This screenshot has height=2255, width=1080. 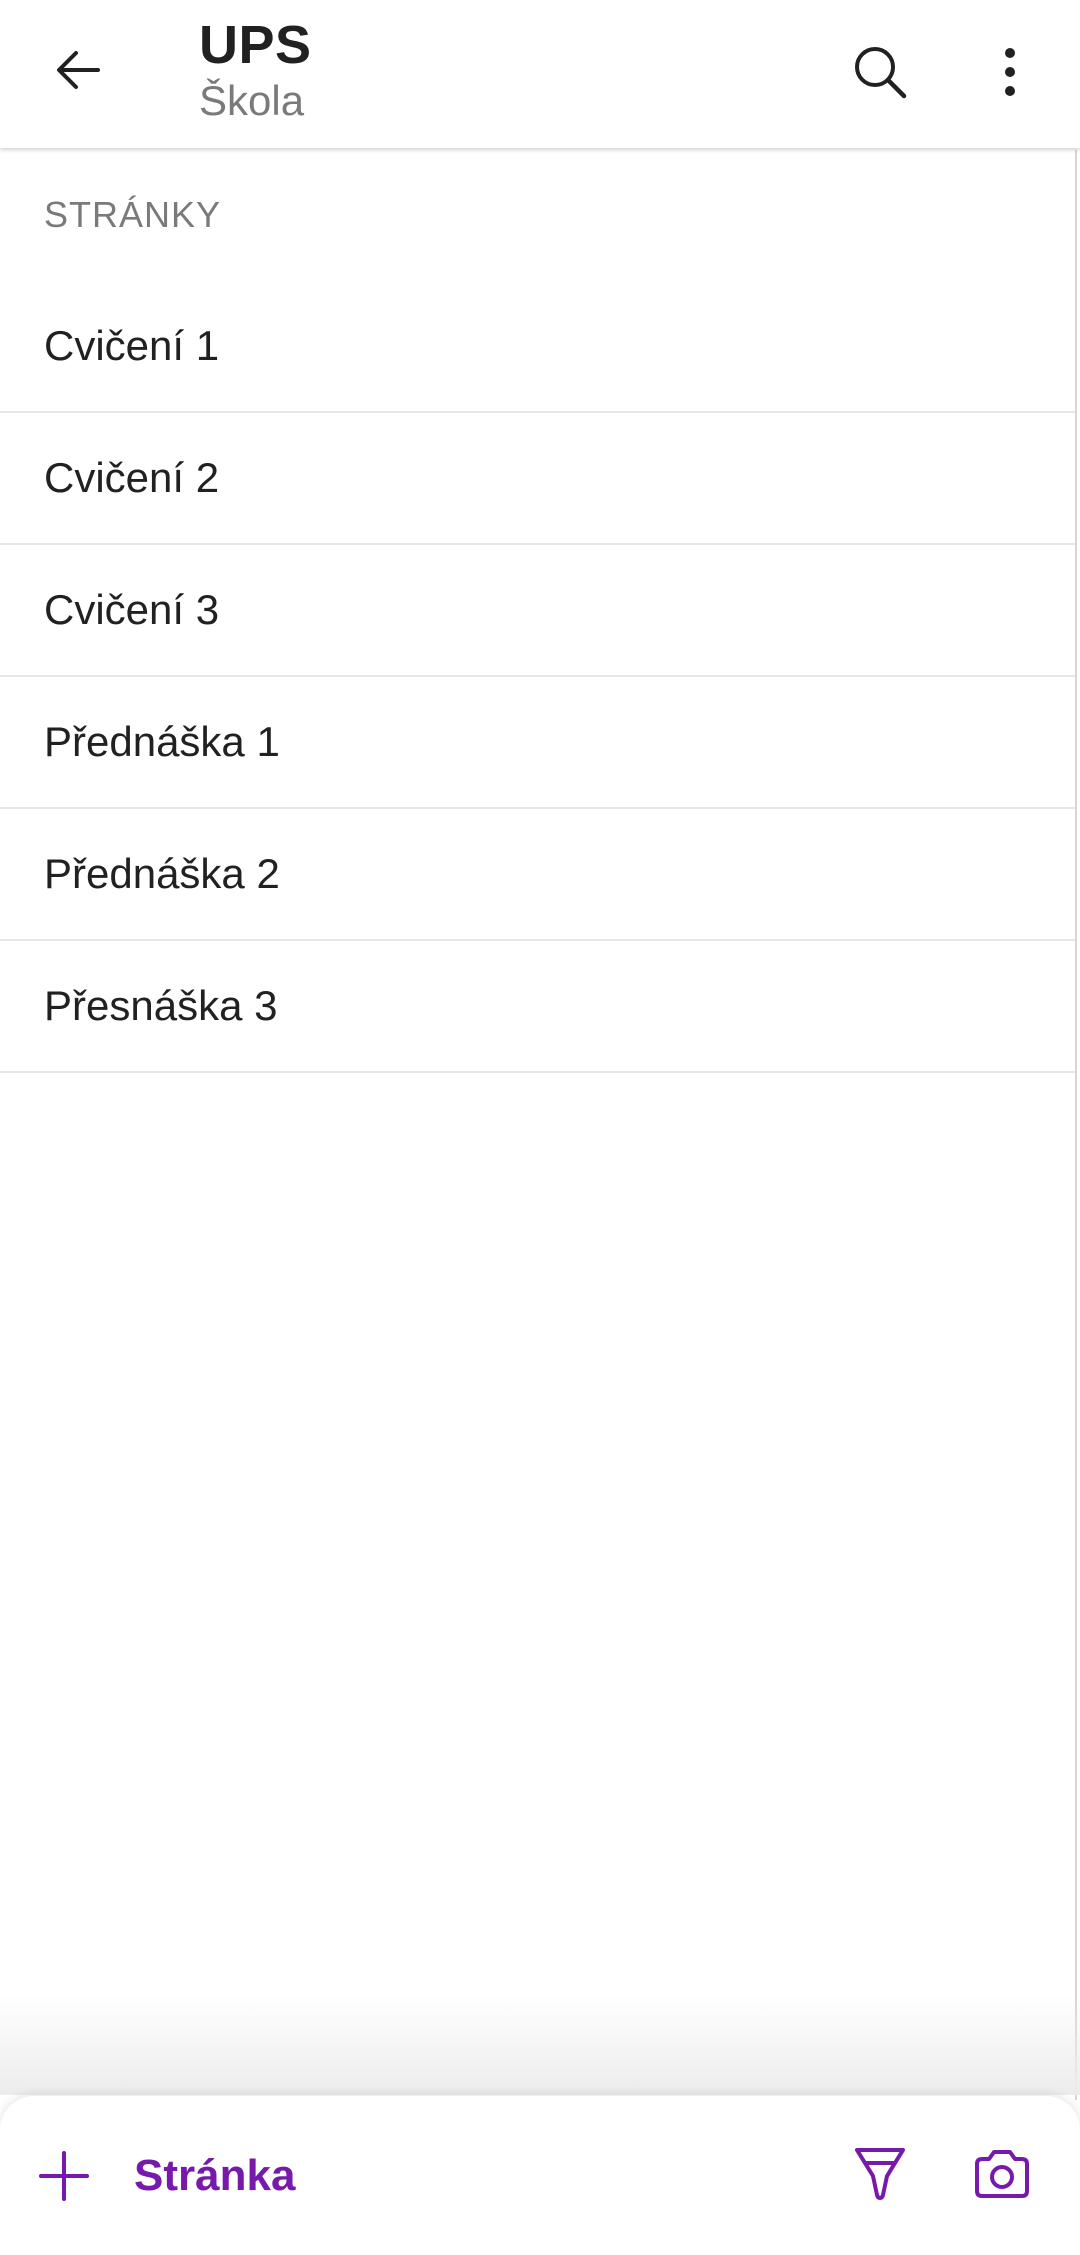 I want to click on search-icon, so click(x=881, y=73).